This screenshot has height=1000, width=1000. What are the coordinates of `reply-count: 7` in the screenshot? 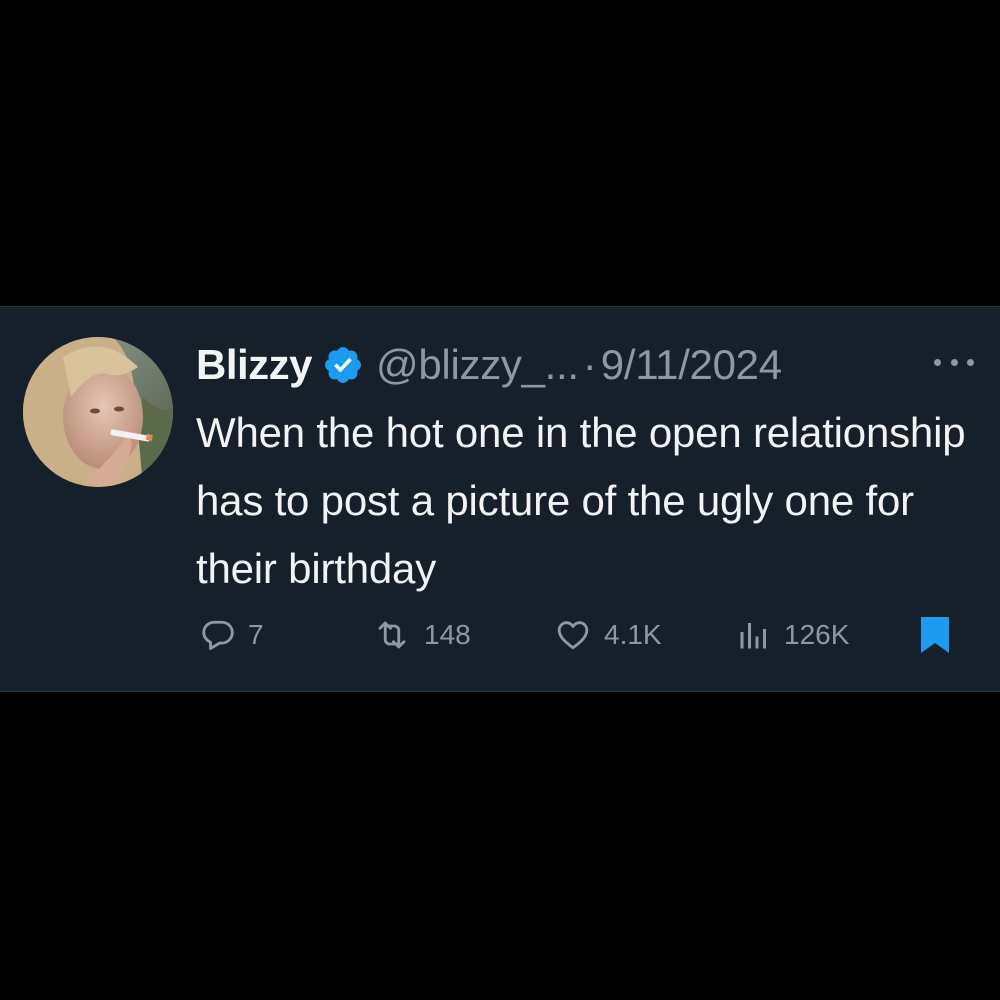 It's located at (256, 634).